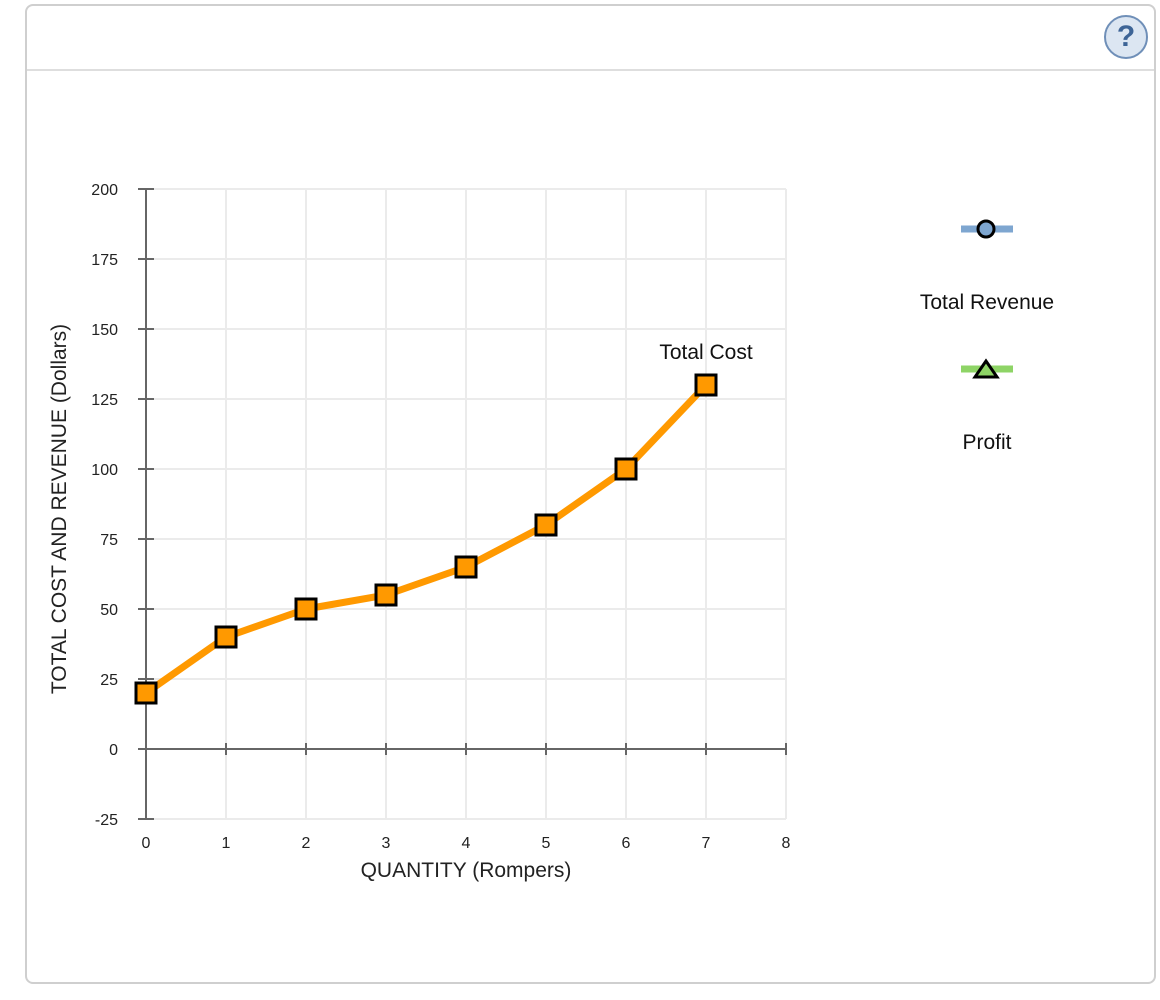 The width and height of the screenshot is (1160, 1000). What do you see at coordinates (987, 336) in the screenshot?
I see `legend: Total Revenue Profit` at bounding box center [987, 336].